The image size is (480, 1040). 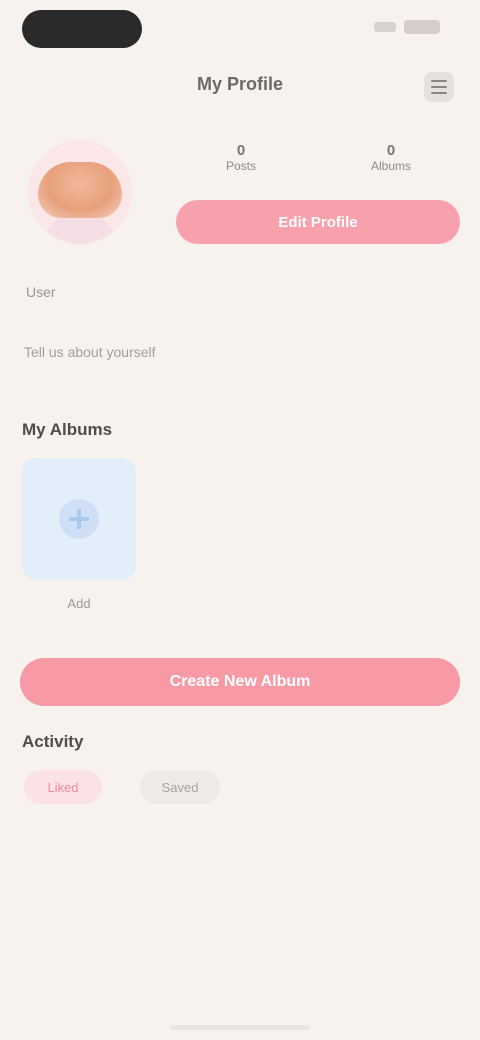 I want to click on tab-liked: Liked, so click(x=63, y=787).